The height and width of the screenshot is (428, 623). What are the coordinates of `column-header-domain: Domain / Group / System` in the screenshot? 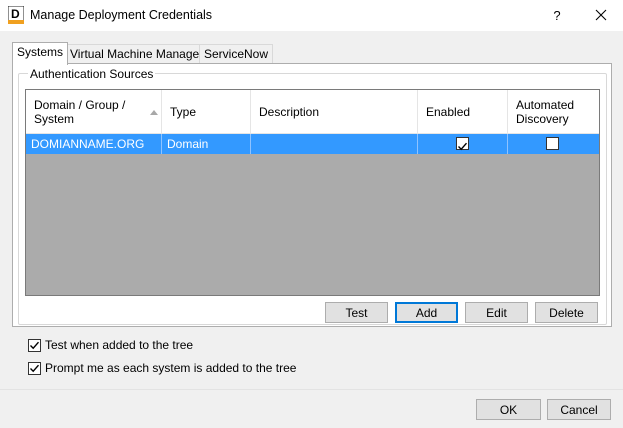 It's located at (94, 111).